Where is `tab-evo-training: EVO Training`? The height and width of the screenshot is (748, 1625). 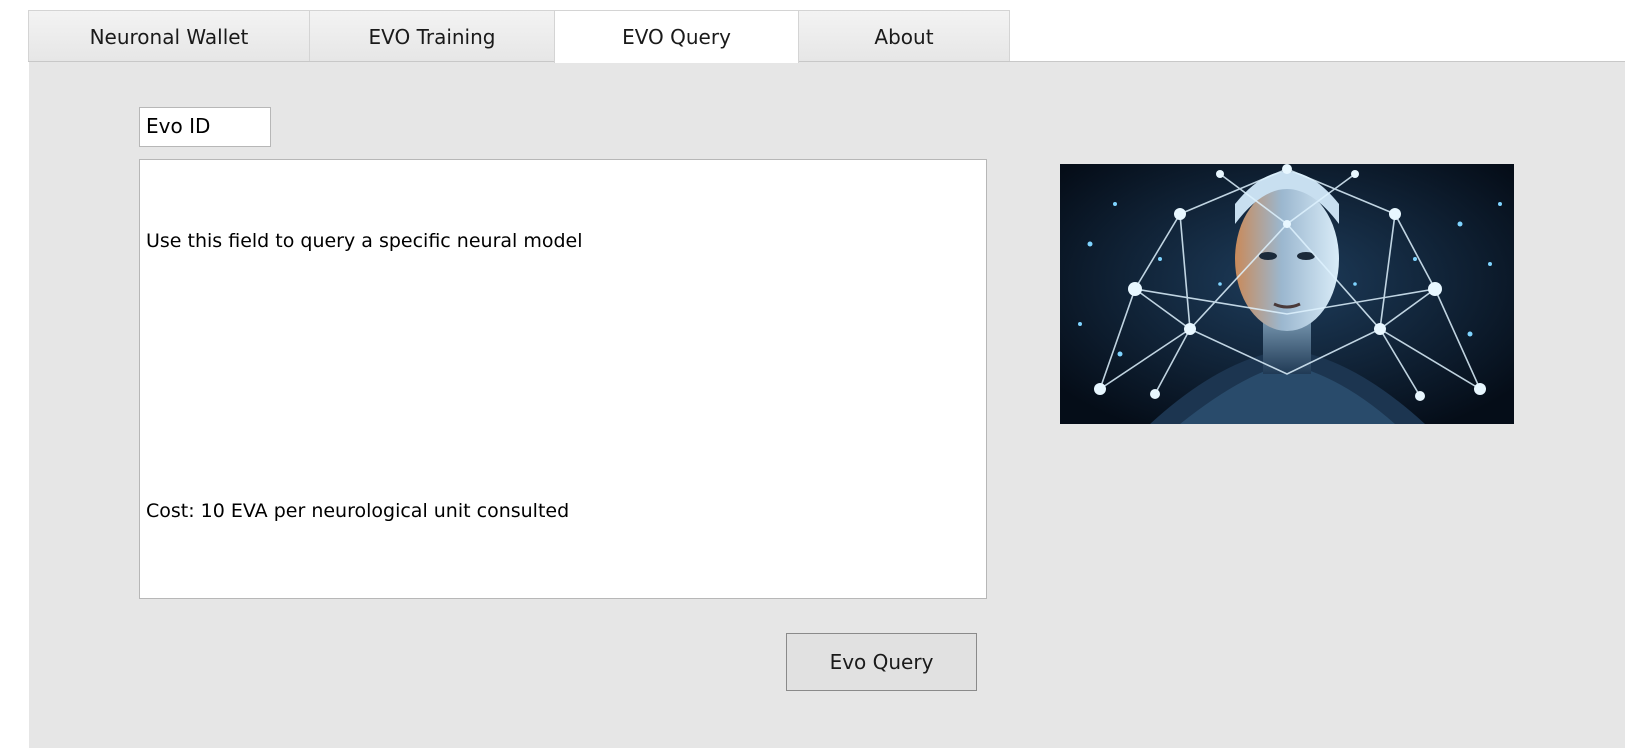 tab-evo-training: EVO Training is located at coordinates (432, 36).